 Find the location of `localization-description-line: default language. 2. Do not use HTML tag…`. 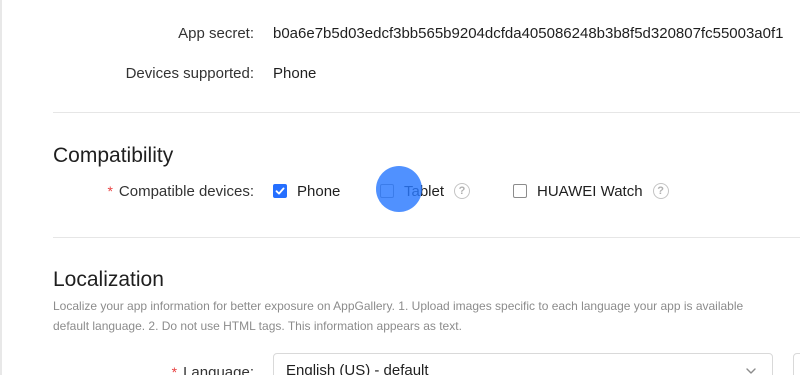

localization-description-line: default language. 2. Do not use HTML tag… is located at coordinates (257, 326).